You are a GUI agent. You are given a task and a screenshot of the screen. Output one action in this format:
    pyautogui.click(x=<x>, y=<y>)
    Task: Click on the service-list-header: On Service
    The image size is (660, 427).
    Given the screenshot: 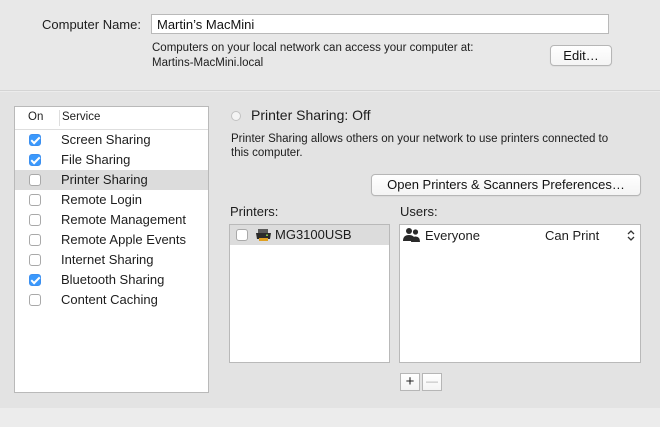 What is the action you would take?
    pyautogui.click(x=111, y=118)
    